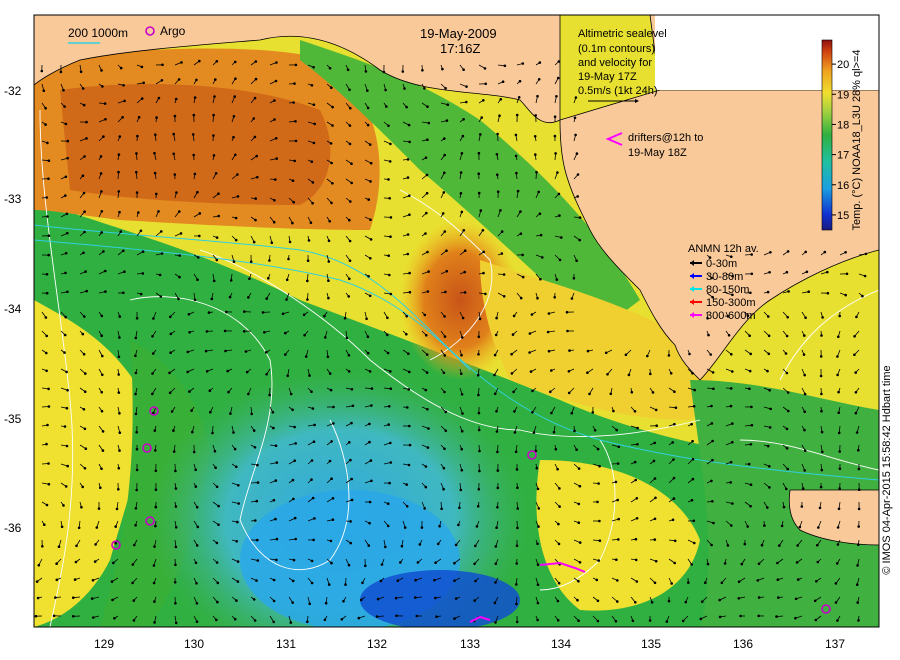  What do you see at coordinates (657, 153) in the screenshot?
I see `drifters-line: 19-May 18Z` at bounding box center [657, 153].